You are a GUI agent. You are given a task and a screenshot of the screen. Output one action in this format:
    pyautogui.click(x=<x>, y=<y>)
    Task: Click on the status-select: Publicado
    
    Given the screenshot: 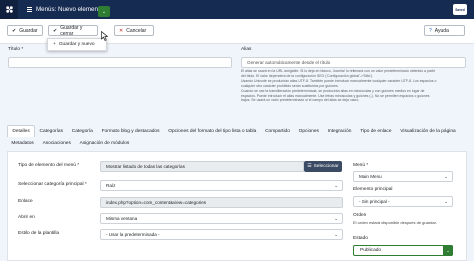 What is the action you would take?
    pyautogui.click(x=403, y=250)
    